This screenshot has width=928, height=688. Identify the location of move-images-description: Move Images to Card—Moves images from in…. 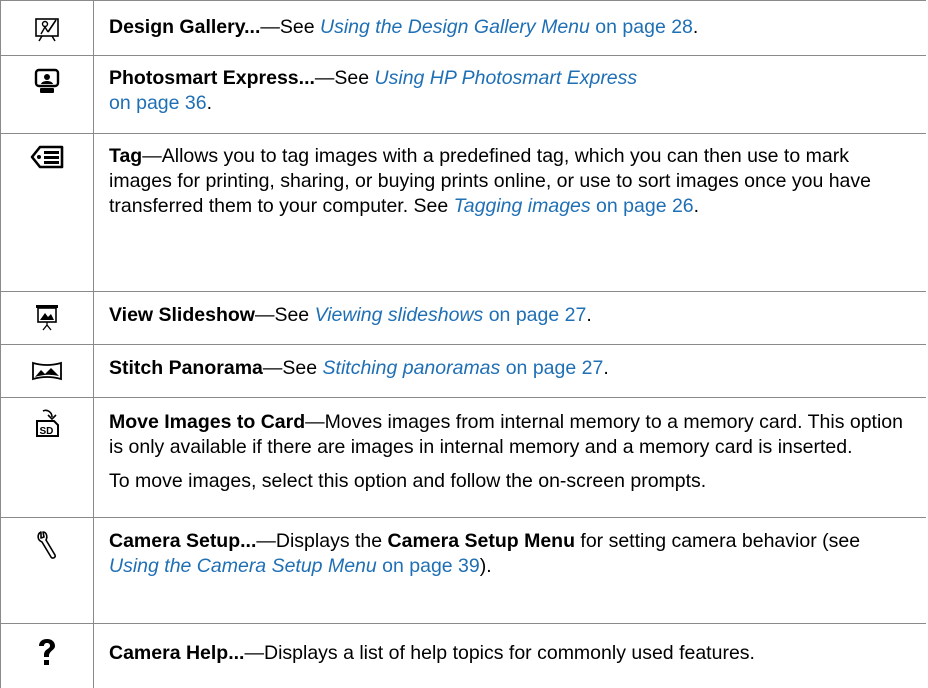
(509, 452).